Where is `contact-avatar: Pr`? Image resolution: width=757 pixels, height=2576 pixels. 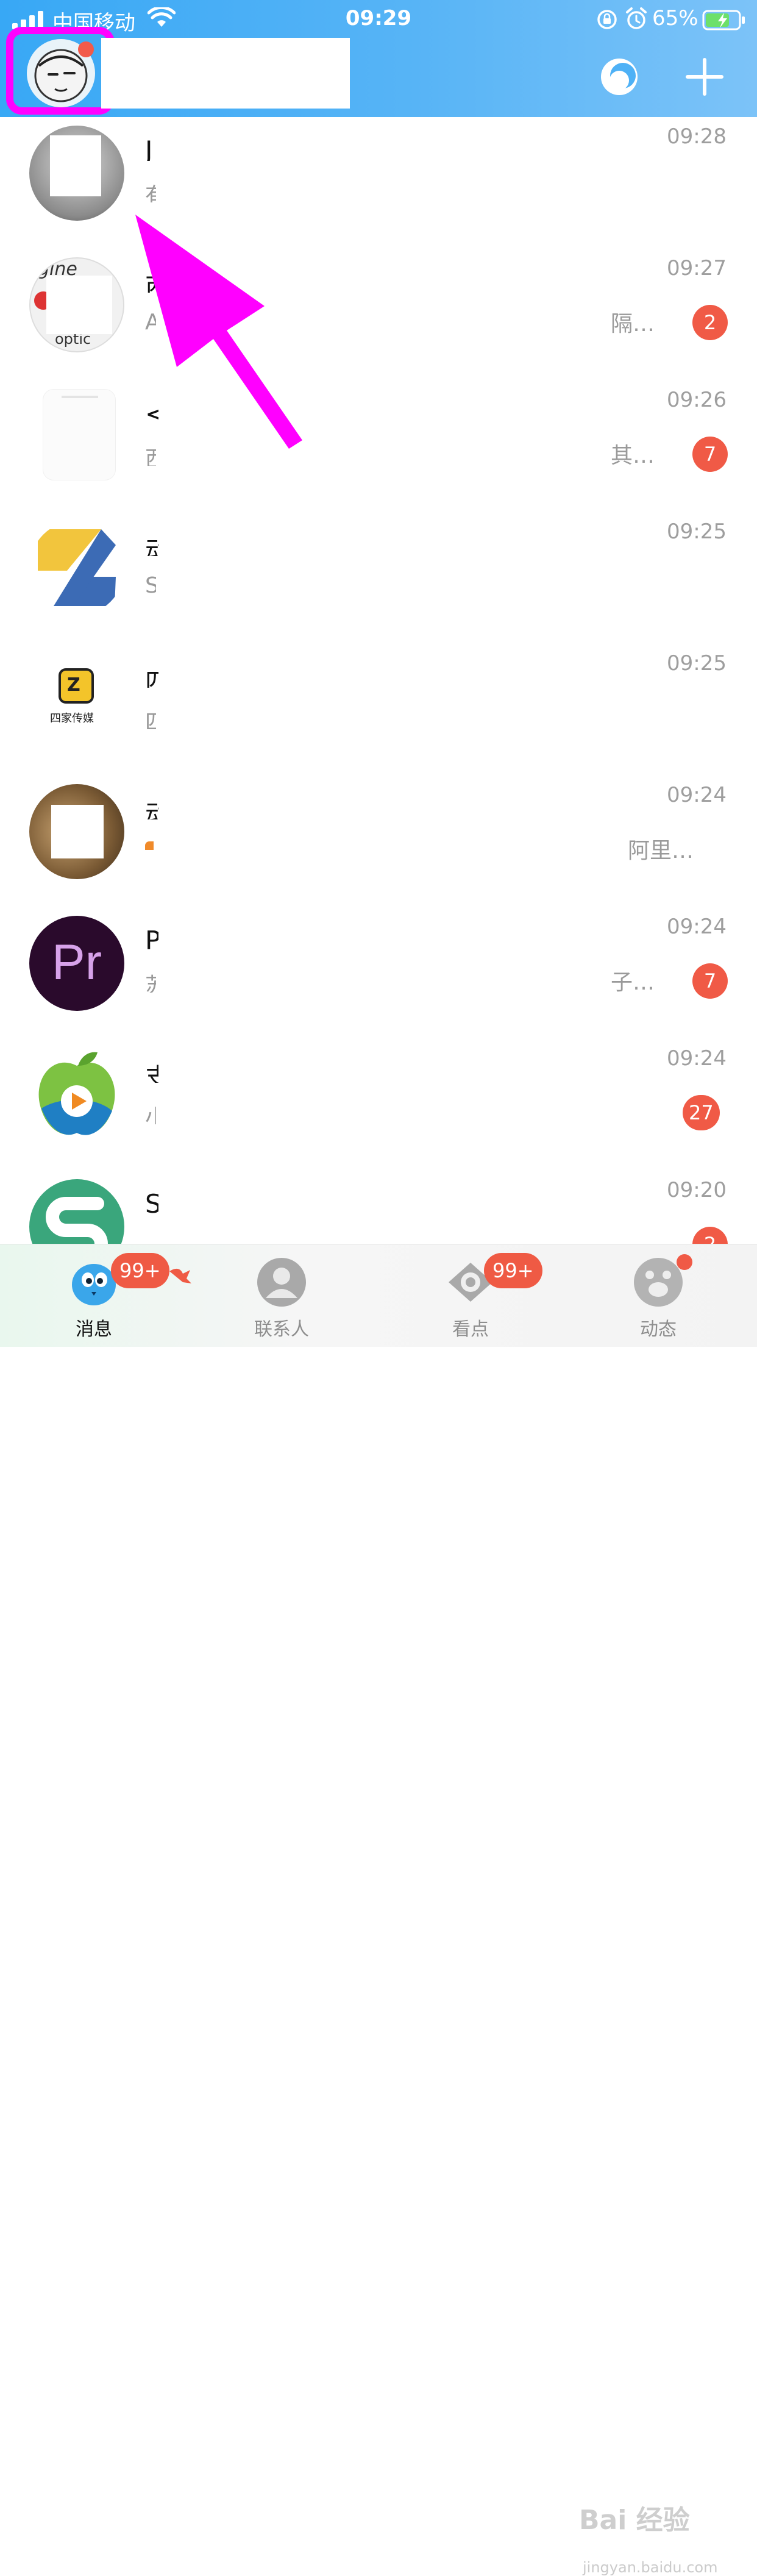
contact-avatar: Pr is located at coordinates (77, 963).